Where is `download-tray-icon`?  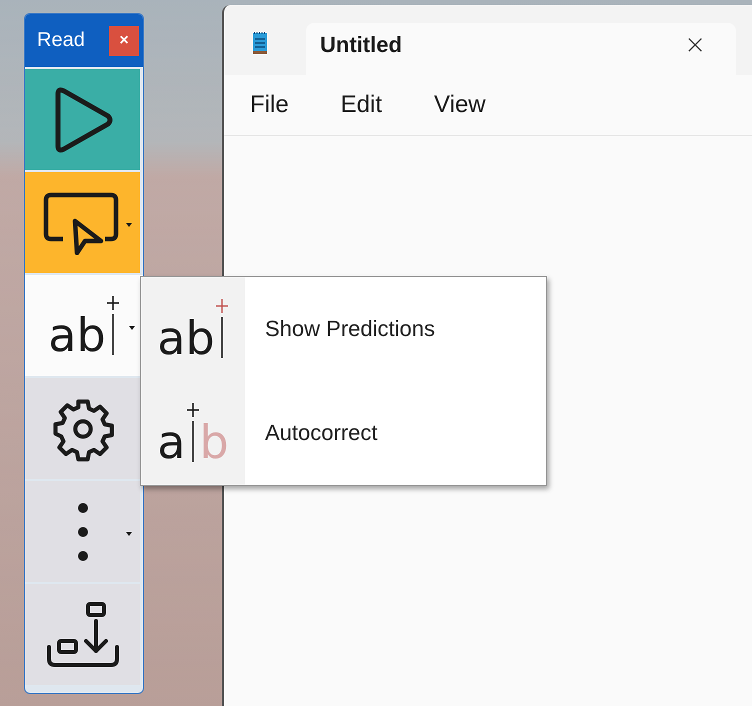 download-tray-icon is located at coordinates (82, 634).